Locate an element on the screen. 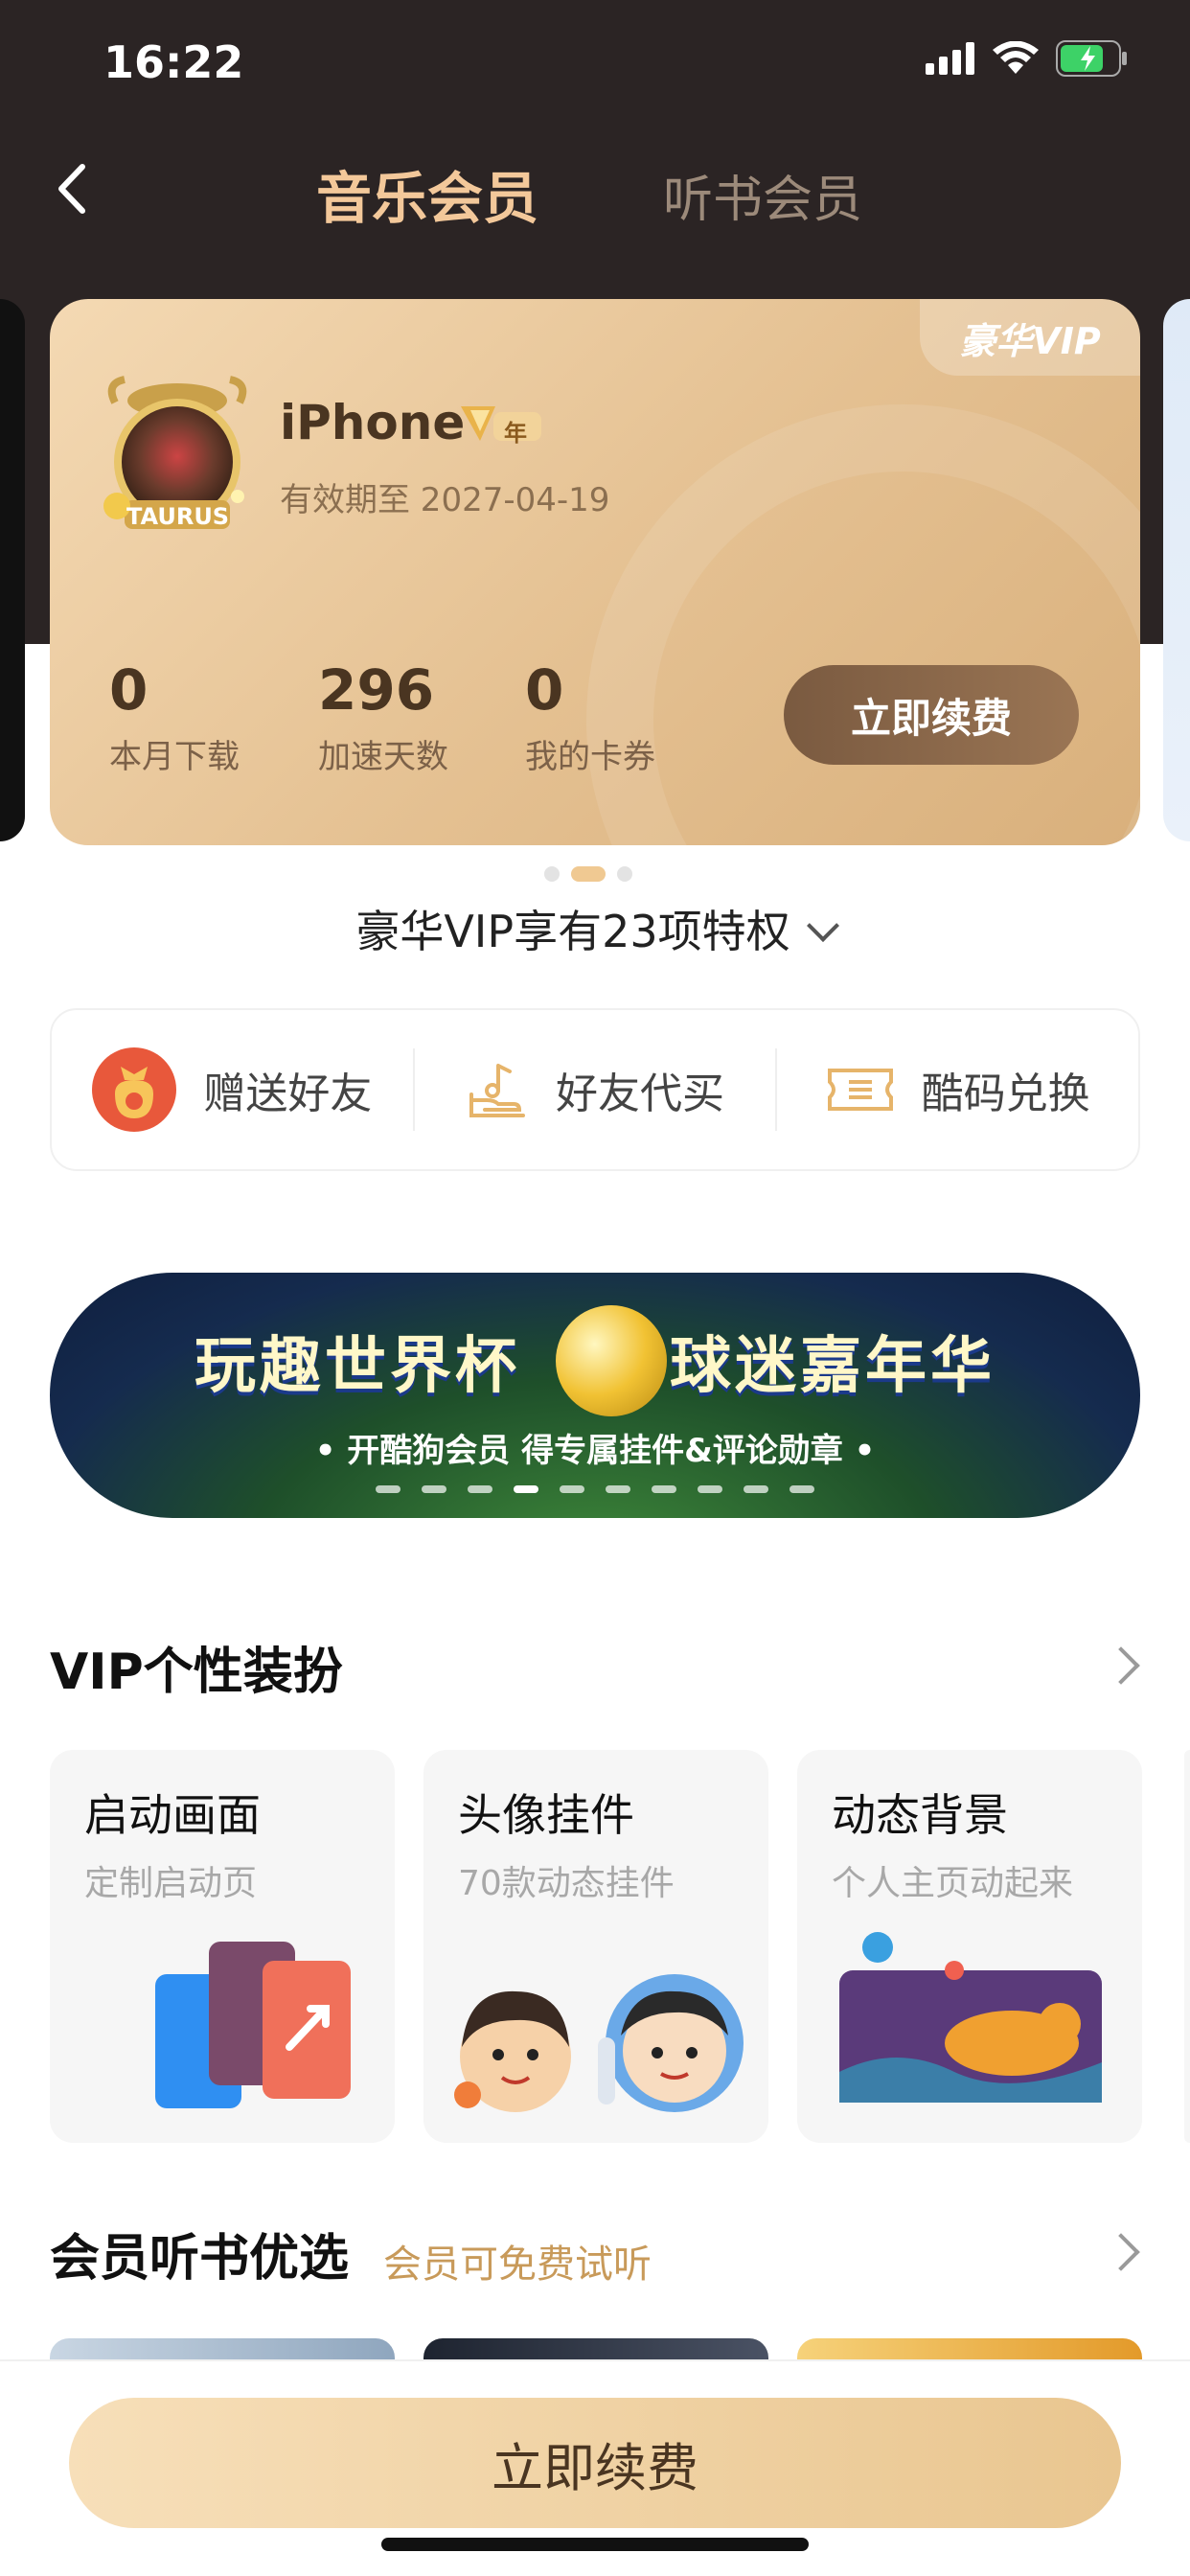 This screenshot has width=1190, height=2576. expiry-date: 有效期至 2027-04-19 is located at coordinates (445, 500).